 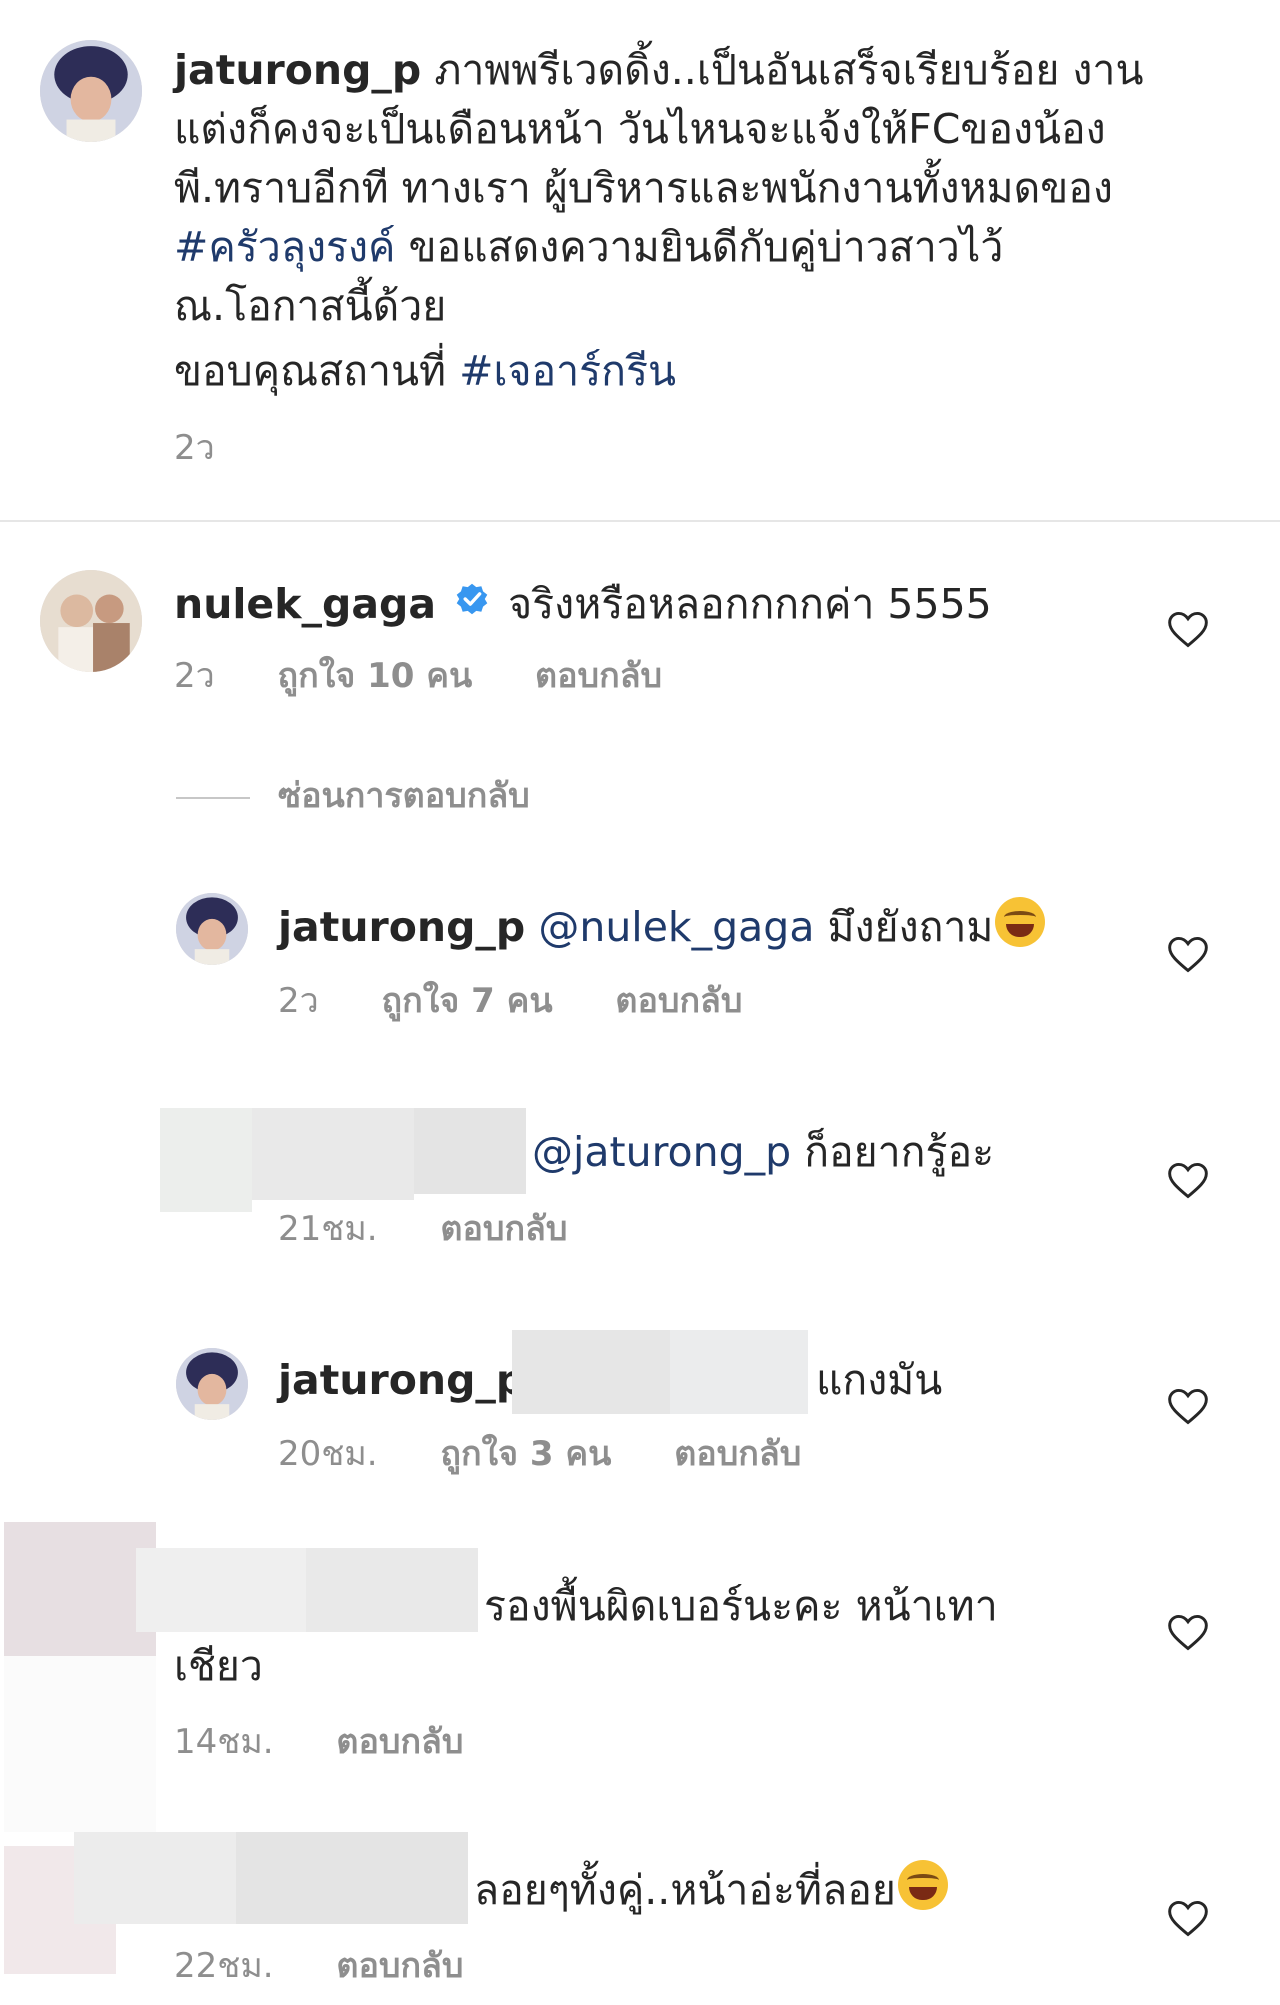 What do you see at coordinates (661, 1152) in the screenshot?
I see `mention-link: @jaturong_p` at bounding box center [661, 1152].